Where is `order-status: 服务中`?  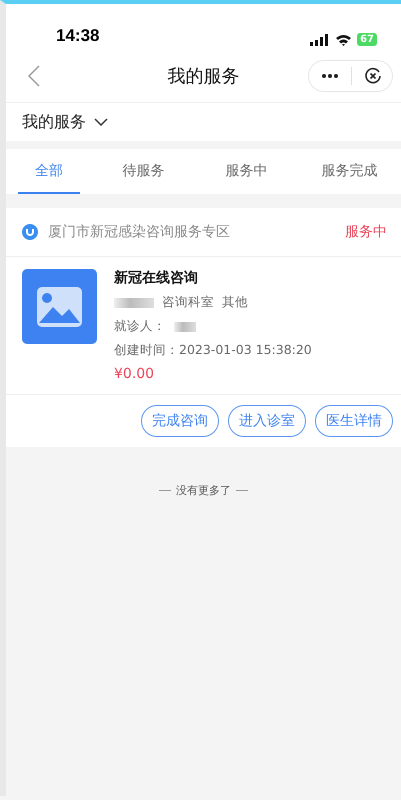 order-status: 服务中 is located at coordinates (366, 232).